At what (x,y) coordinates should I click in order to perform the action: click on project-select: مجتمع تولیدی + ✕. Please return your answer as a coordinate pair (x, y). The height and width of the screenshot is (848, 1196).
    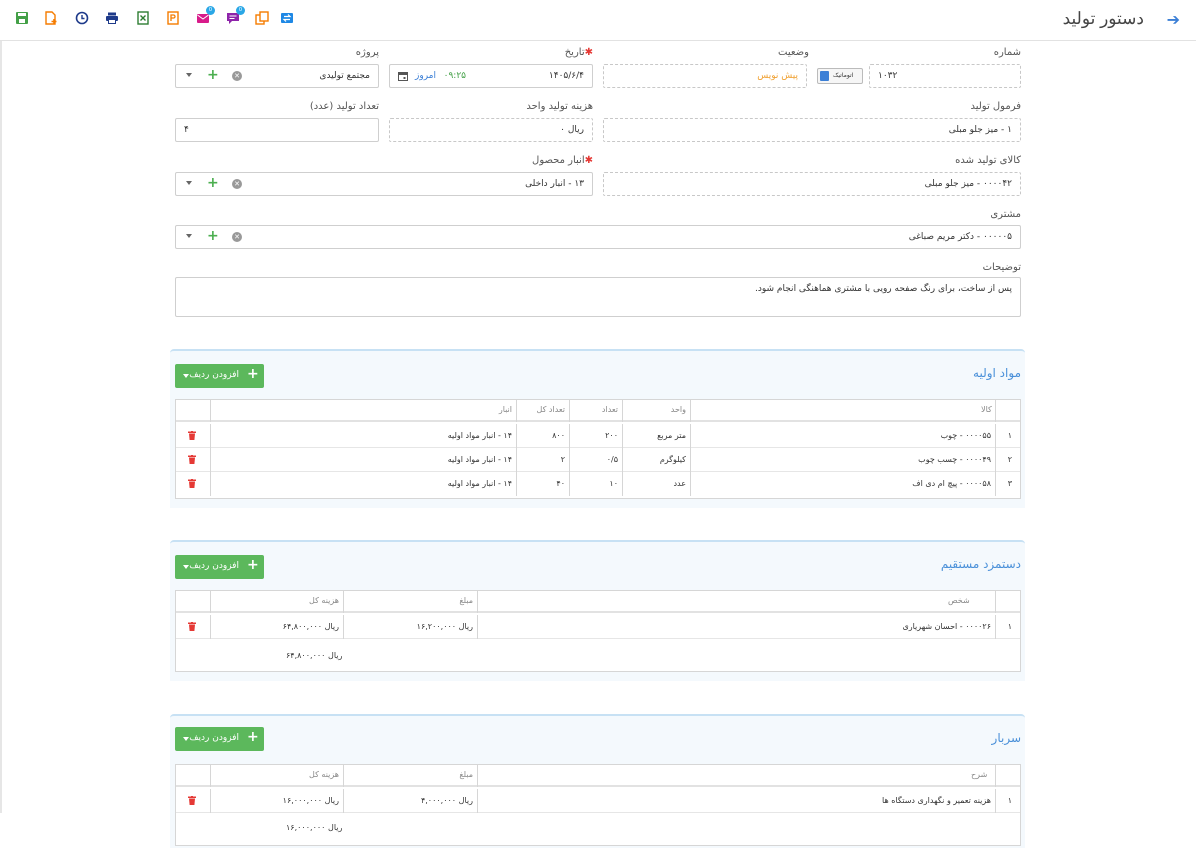
    Looking at the image, I should click on (277, 76).